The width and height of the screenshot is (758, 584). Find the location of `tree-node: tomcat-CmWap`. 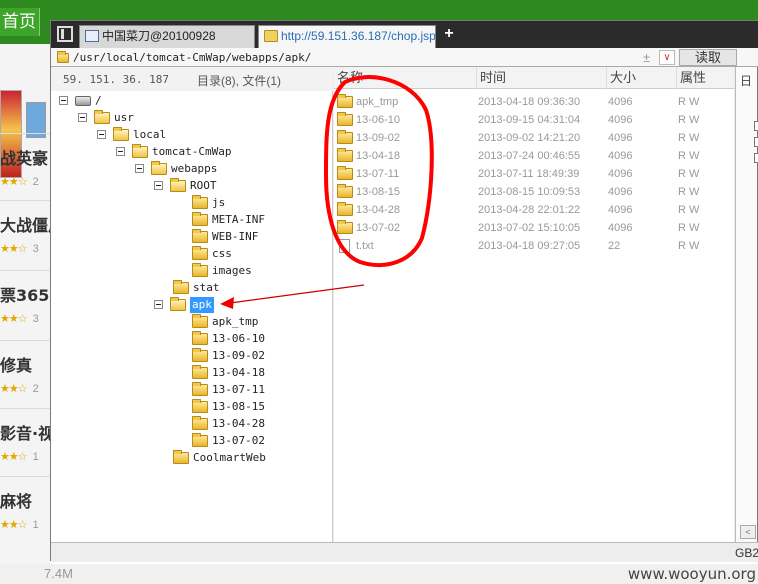

tree-node: tomcat-CmWap is located at coordinates (216, 152).